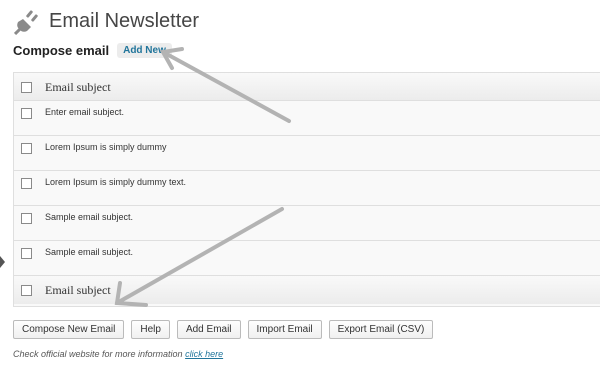 Image resolution: width=600 pixels, height=376 pixels. Describe the element at coordinates (84, 112) in the screenshot. I see `email-subject-cell: Enter email subject.` at that location.